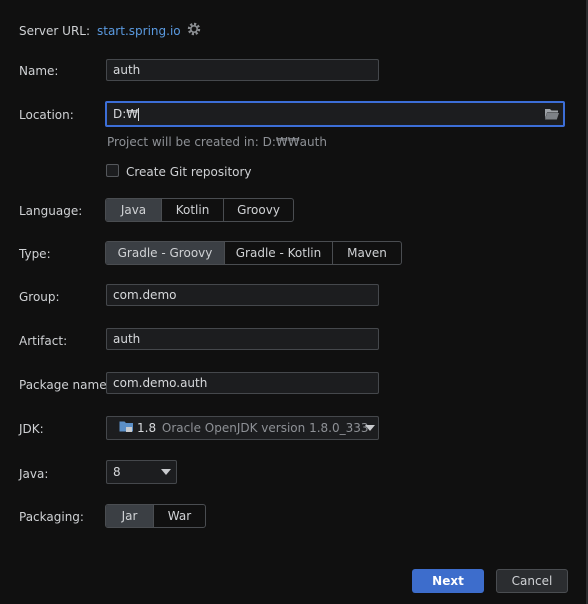 Image resolution: width=588 pixels, height=604 pixels. I want to click on jdk-dropdown: 1.8 Oracle OpenJDK version 1.8.0_333, so click(242, 428).